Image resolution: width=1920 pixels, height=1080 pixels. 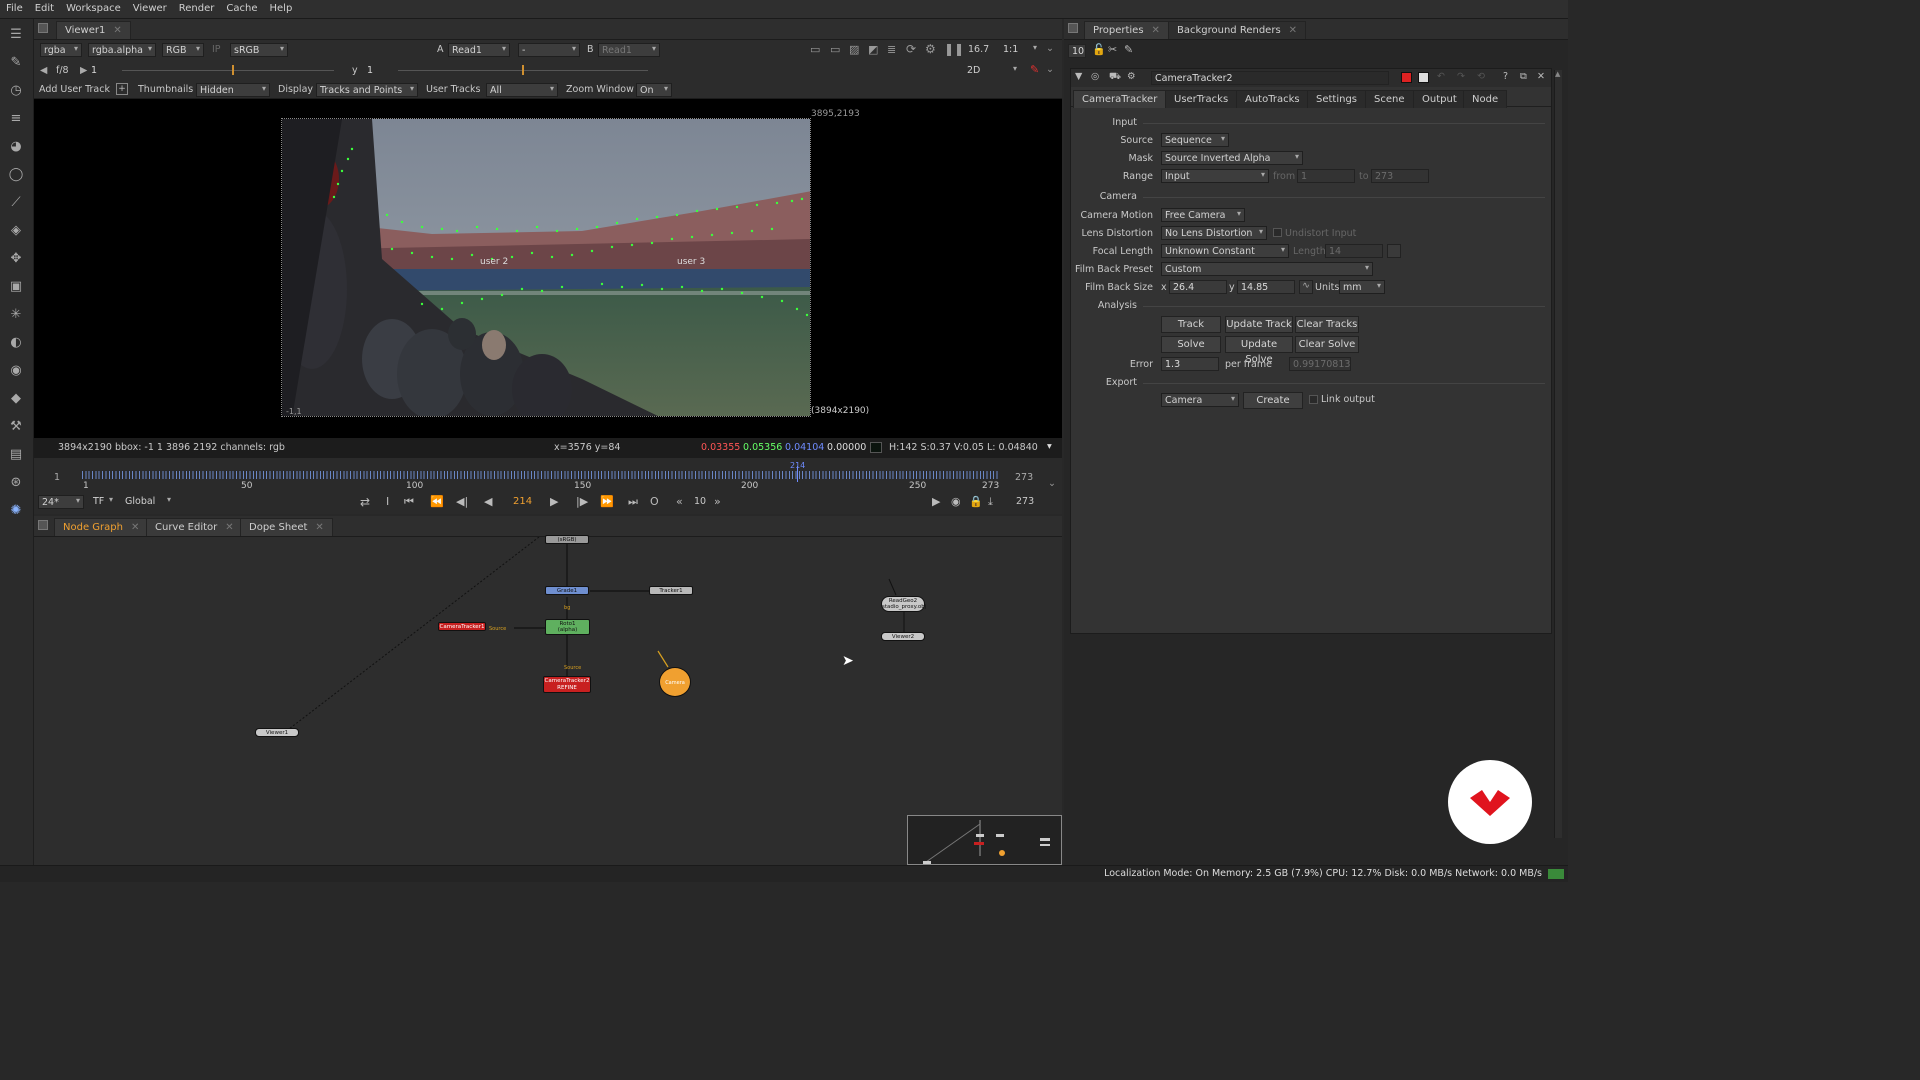 I want to click on keyer-nodes-icon: ⟋, so click(x=16, y=203).